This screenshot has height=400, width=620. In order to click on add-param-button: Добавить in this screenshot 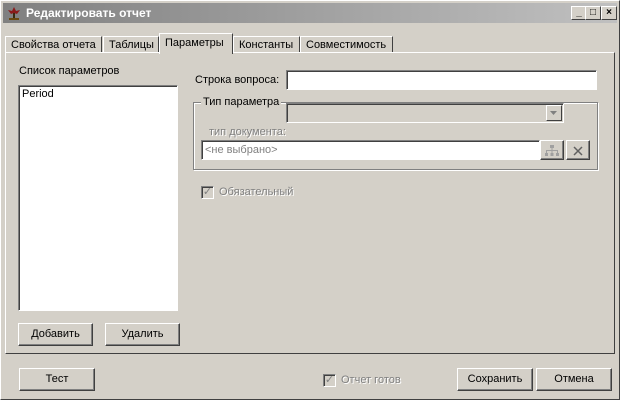, I will do `click(55, 334)`.